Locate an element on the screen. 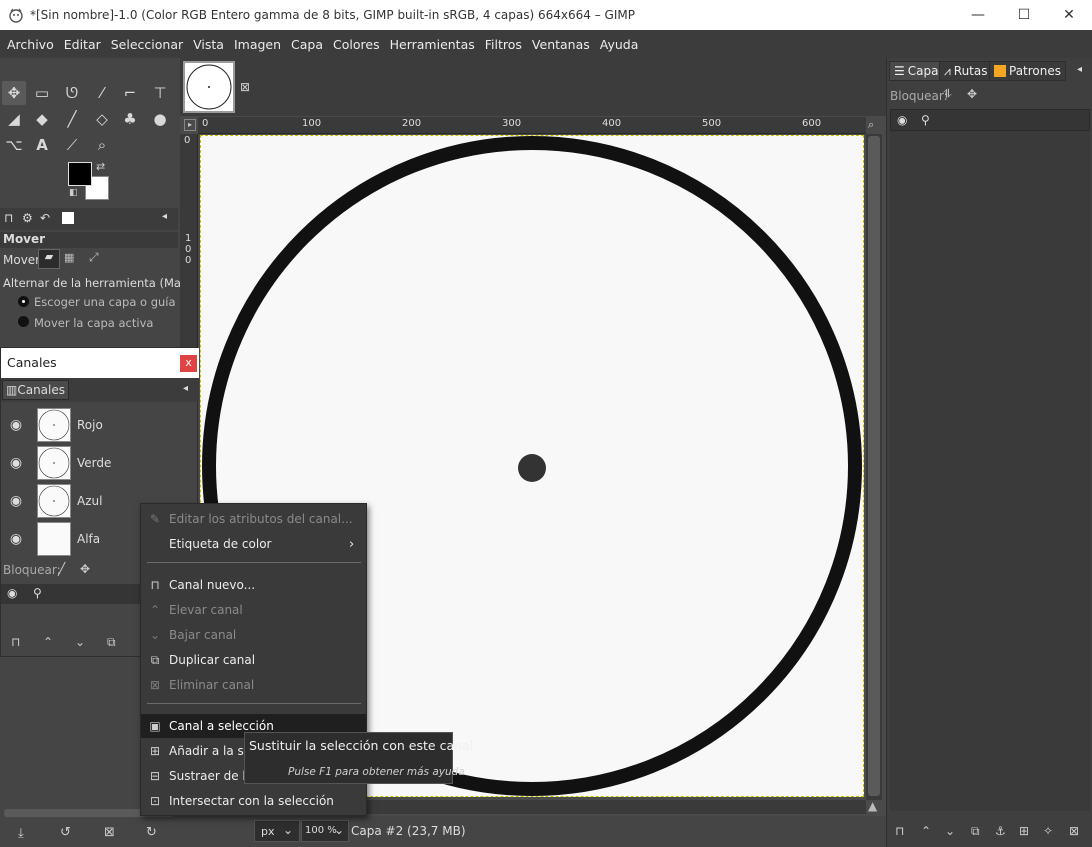  channel-label: Verde is located at coordinates (94, 463).